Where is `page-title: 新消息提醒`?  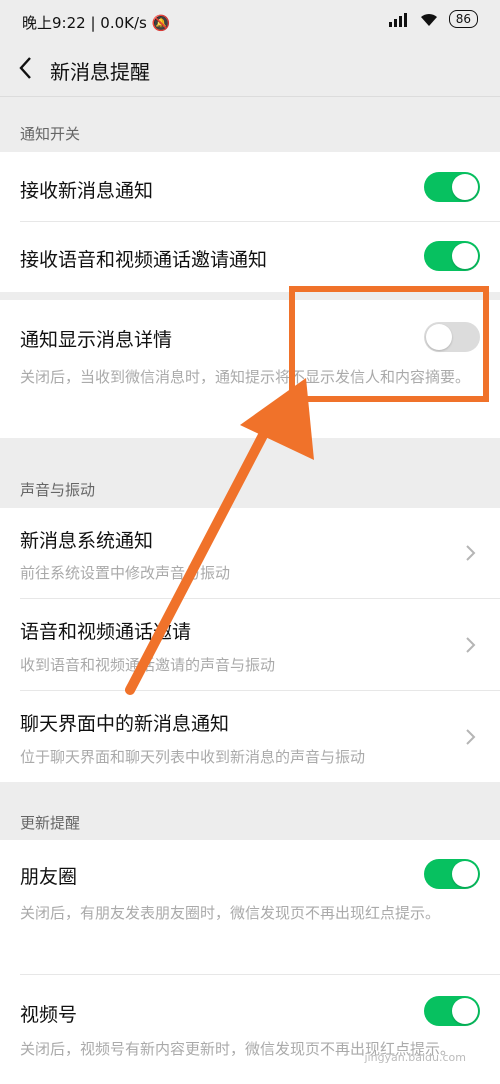 page-title: 新消息提醒 is located at coordinates (100, 72).